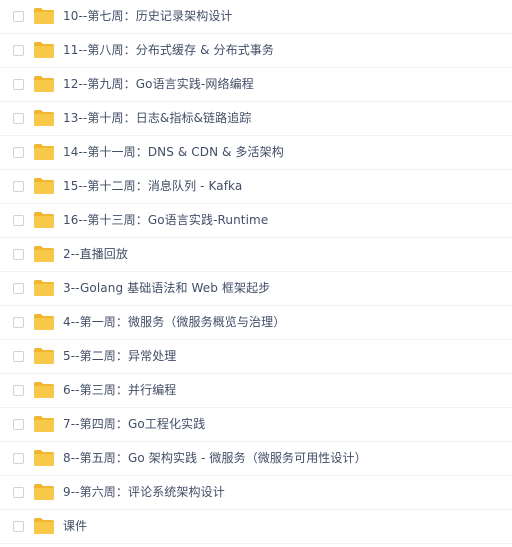 This screenshot has height=547, width=512. I want to click on list-item: 5--第二周：异常处理, so click(256, 357).